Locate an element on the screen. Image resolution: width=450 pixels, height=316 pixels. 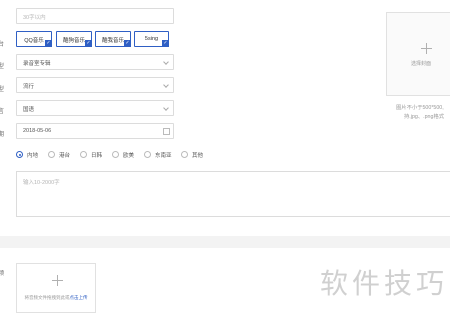
genre-select: 流行 is located at coordinates (95, 85).